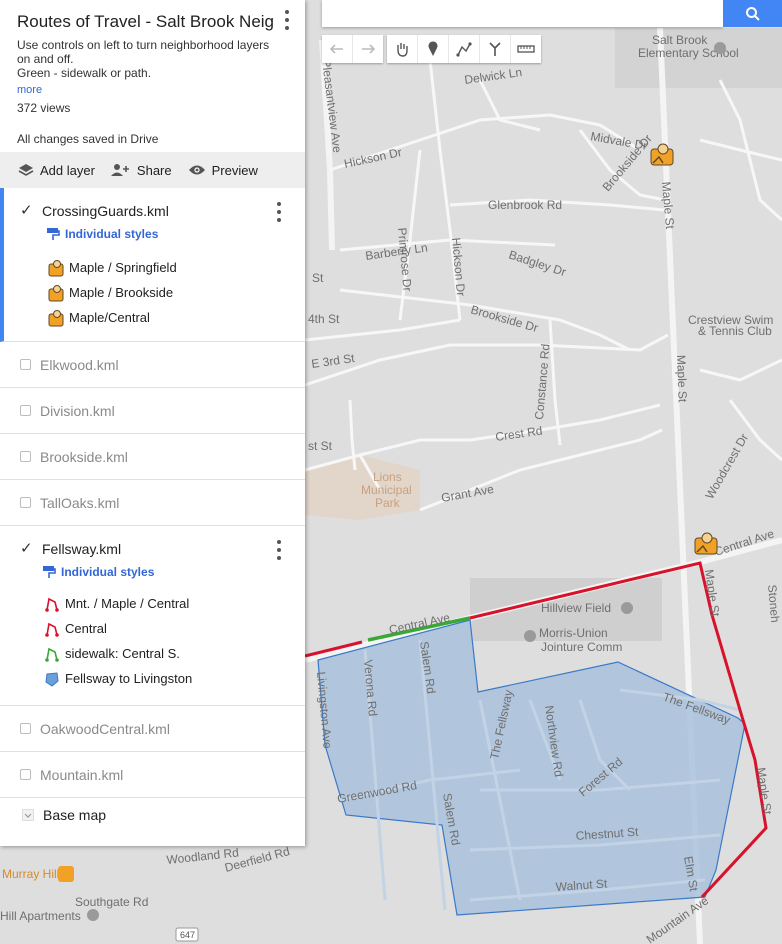 This screenshot has width=782, height=944. I want to click on station-label: Murray Hill, so click(30, 874).